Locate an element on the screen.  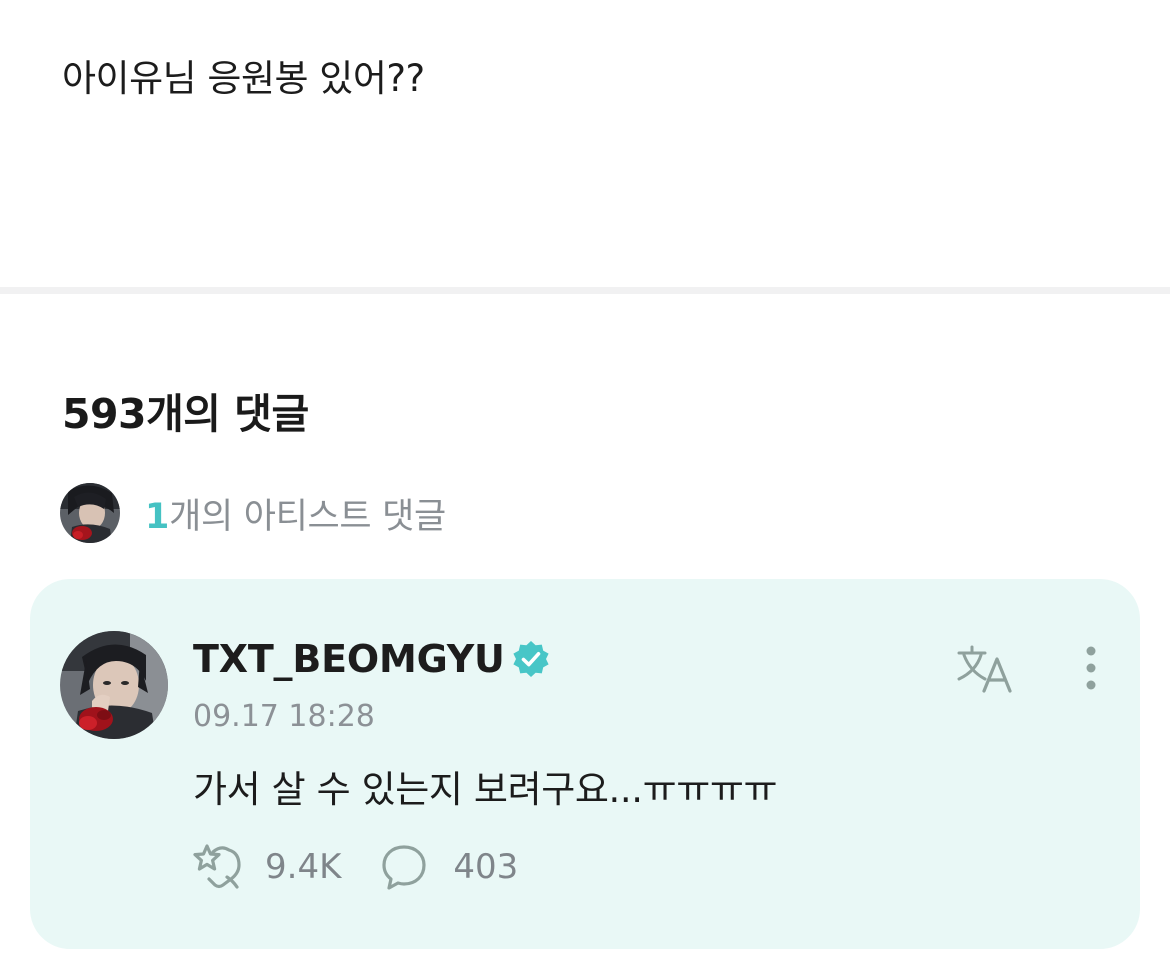
comment-actions: 9.4K 403 is located at coordinates (355, 867).